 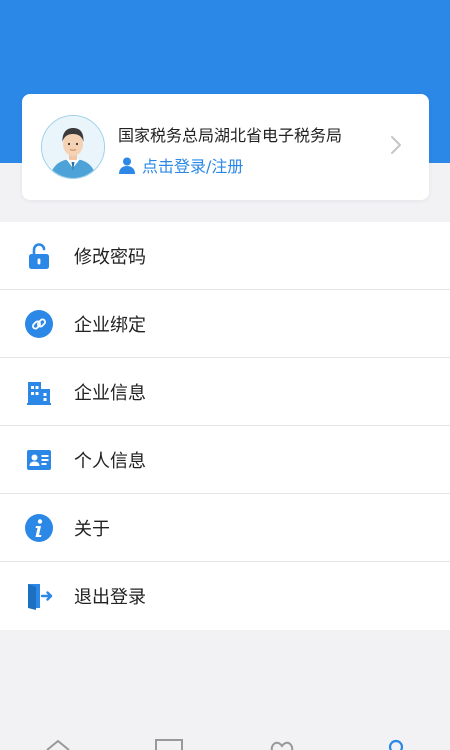 I want to click on link-icon, so click(x=39, y=324).